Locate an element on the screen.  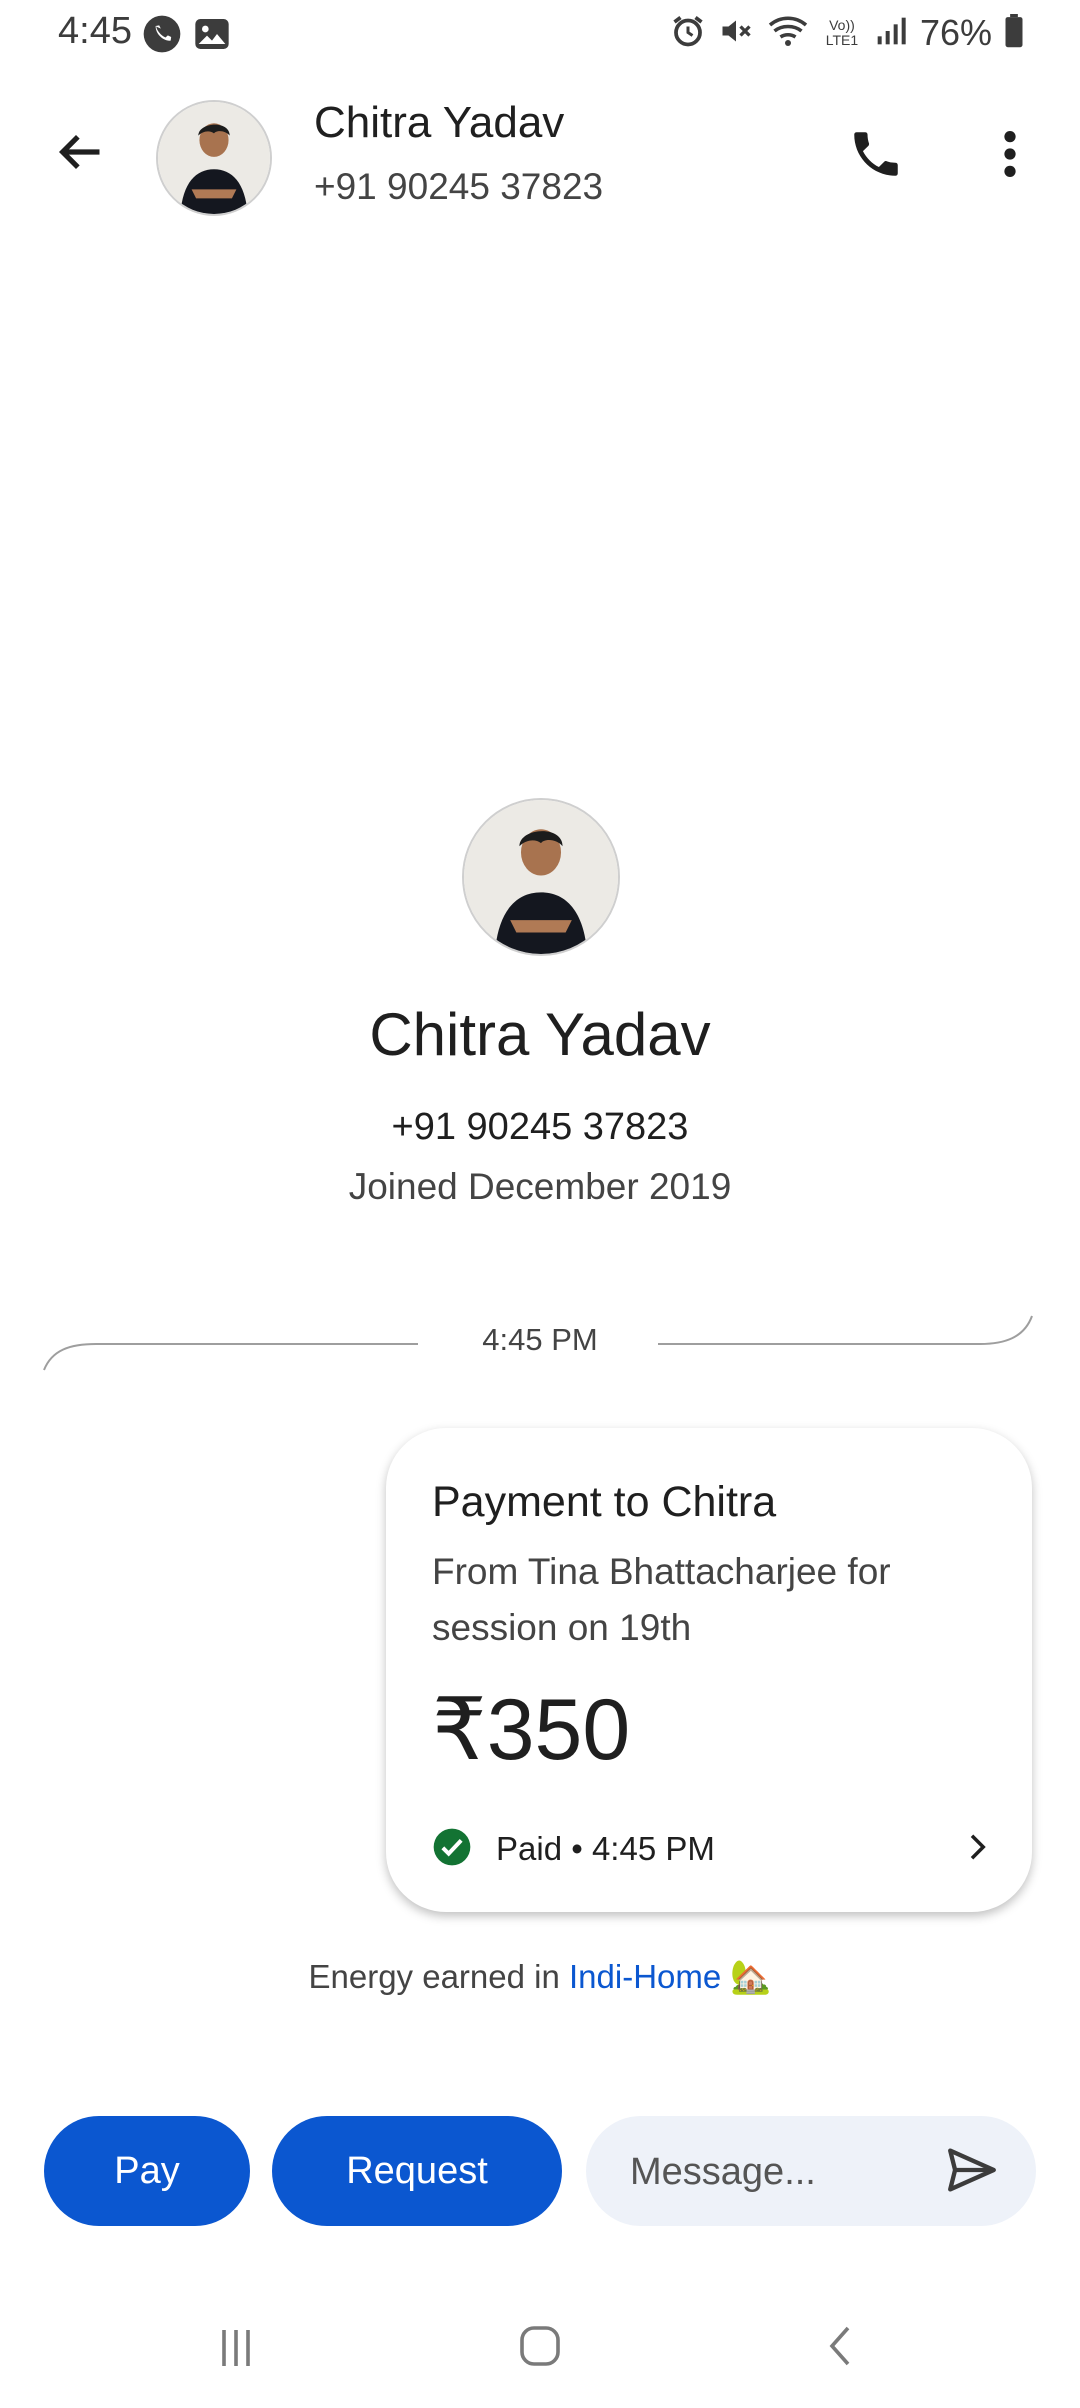
nav-home-button is located at coordinates (540, 2348).